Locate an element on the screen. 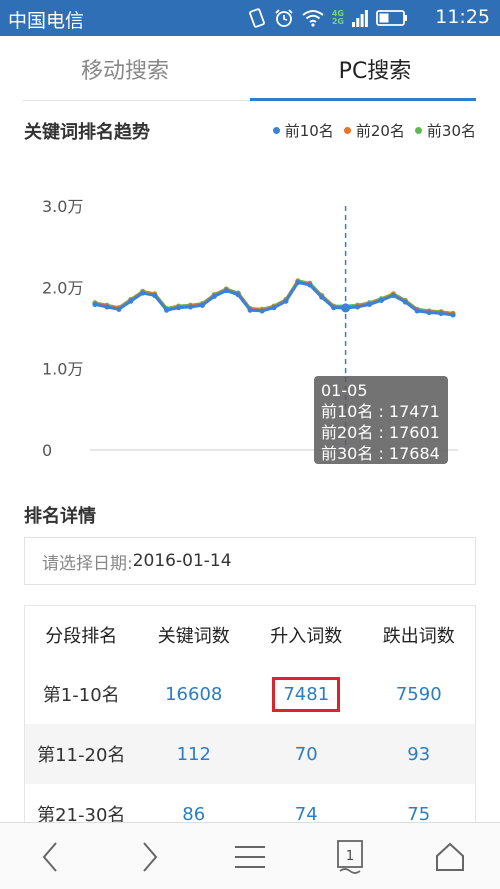  legend-dot-top30 is located at coordinates (418, 130).